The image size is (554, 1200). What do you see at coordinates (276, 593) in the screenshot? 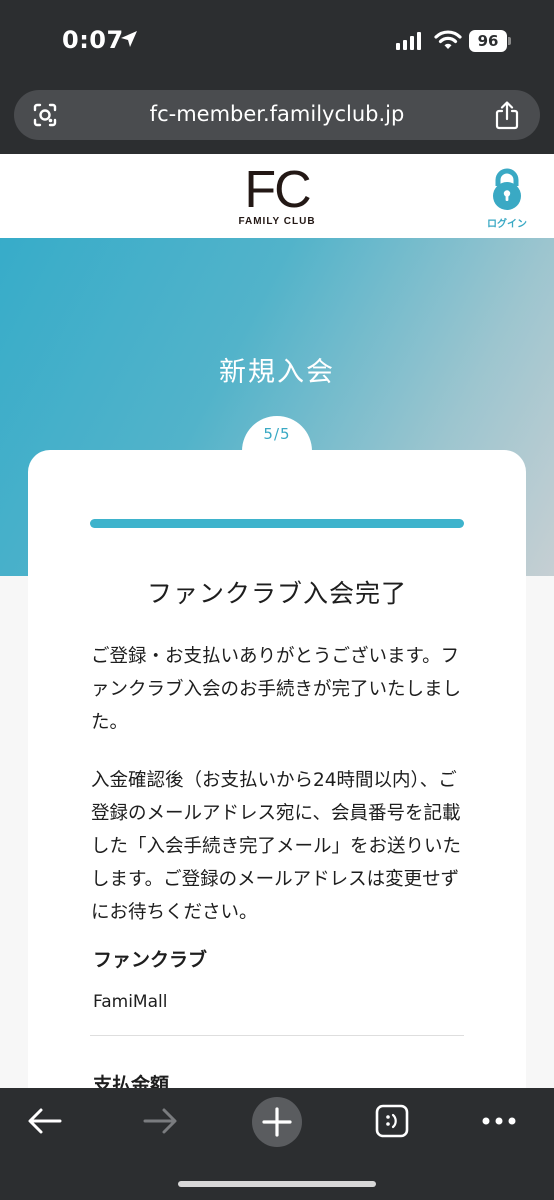
I see `completion-title: ファンクラブ入会完了` at bounding box center [276, 593].